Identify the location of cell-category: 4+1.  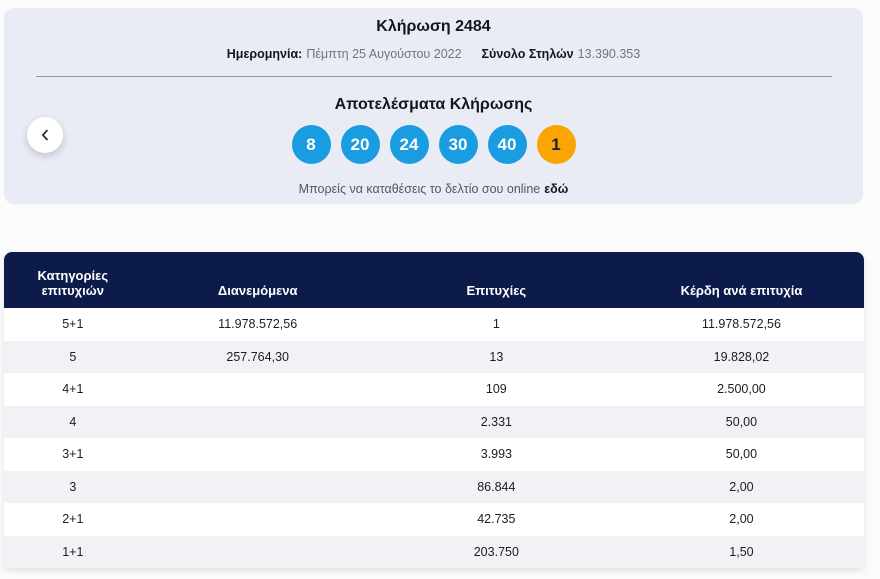
(73, 389).